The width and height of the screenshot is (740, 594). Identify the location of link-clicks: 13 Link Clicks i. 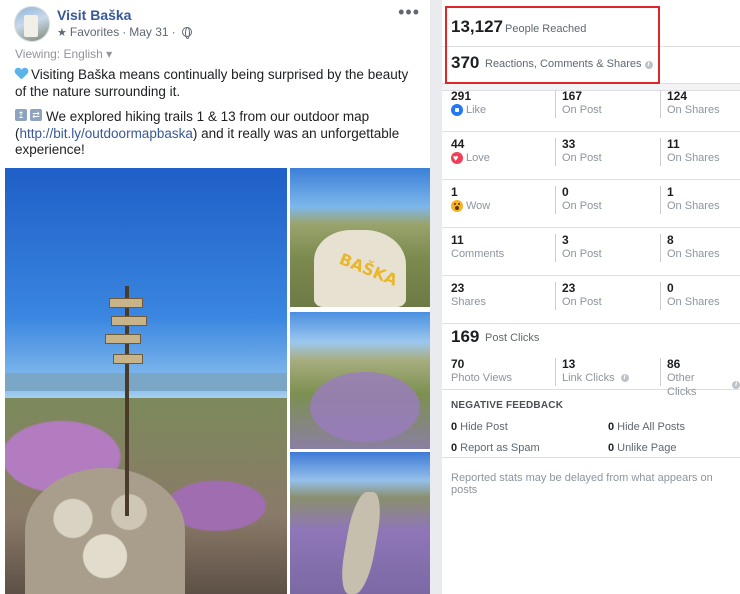
(592, 372).